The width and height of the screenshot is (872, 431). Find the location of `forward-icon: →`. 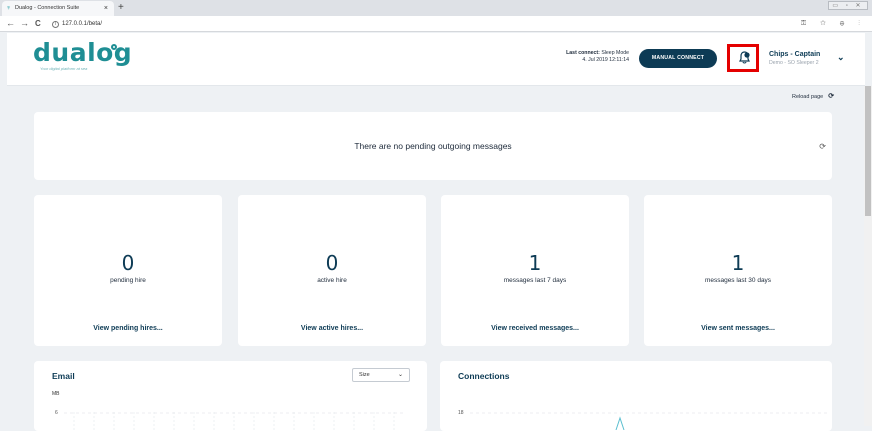

forward-icon: → is located at coordinates (24, 23).